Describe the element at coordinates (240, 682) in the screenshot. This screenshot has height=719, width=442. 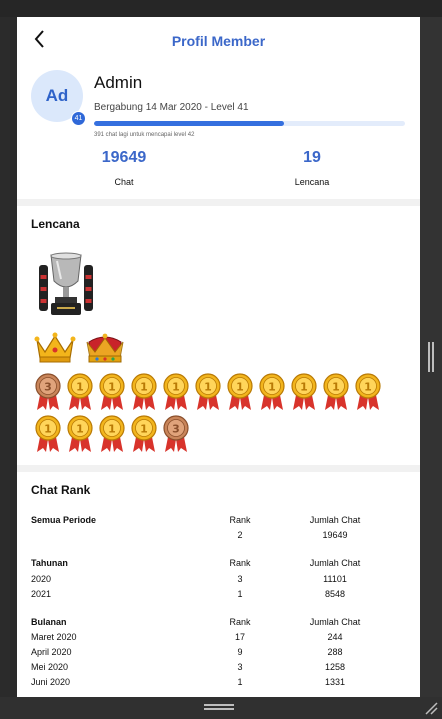
I see `monthly-rank: 1` at that location.